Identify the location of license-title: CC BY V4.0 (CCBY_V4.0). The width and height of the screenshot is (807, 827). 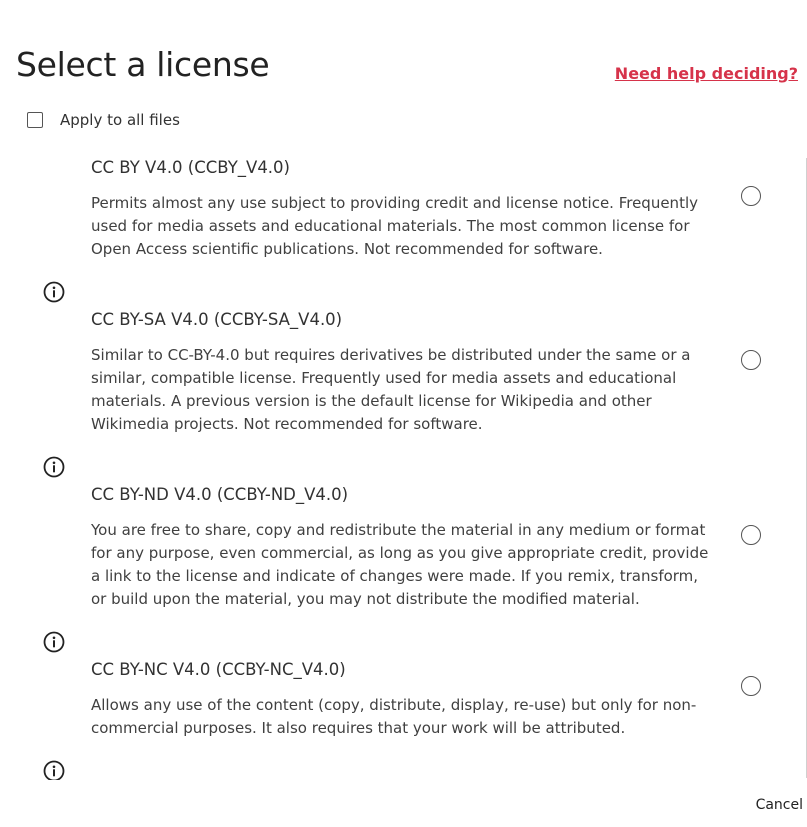
(190, 167).